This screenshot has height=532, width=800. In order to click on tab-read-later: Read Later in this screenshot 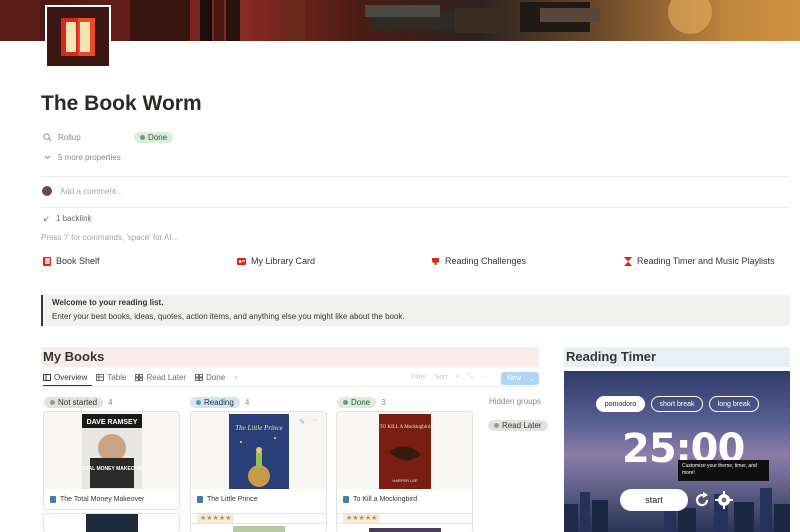, I will do `click(160, 377)`.